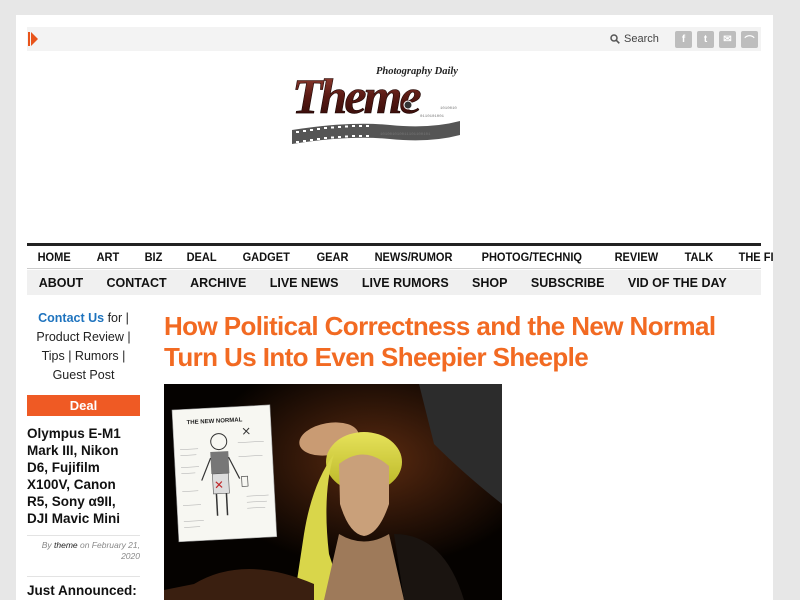 The height and width of the screenshot is (600, 800). What do you see at coordinates (432, 117) in the screenshot?
I see `svg-text: 0110101001` at bounding box center [432, 117].